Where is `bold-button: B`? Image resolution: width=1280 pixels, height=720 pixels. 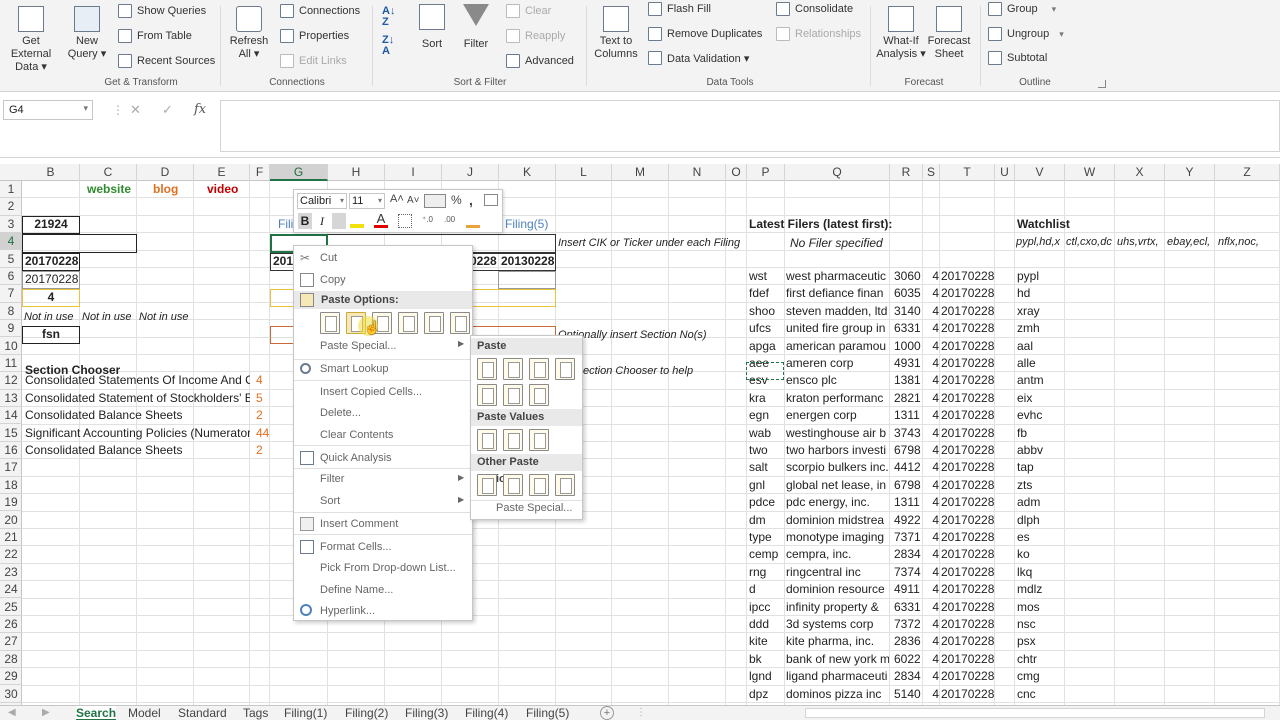
bold-button: B is located at coordinates (305, 221).